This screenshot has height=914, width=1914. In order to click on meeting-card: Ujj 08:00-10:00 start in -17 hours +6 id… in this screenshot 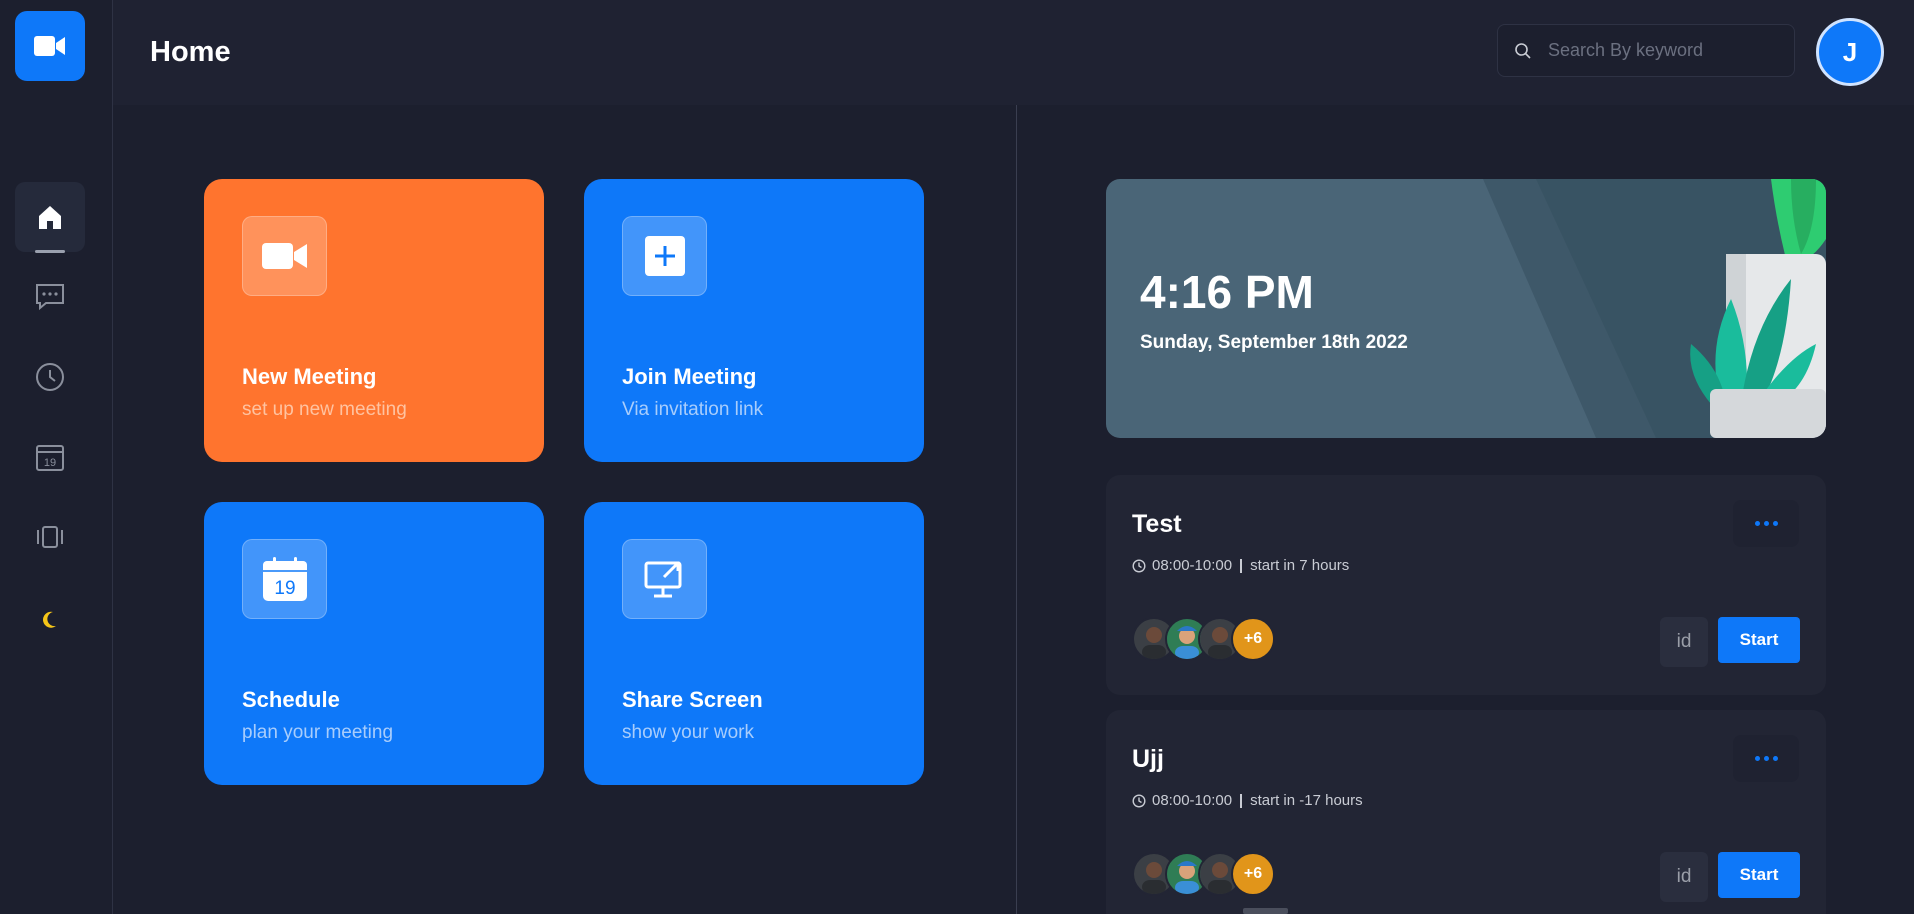, I will do `click(1466, 812)`.